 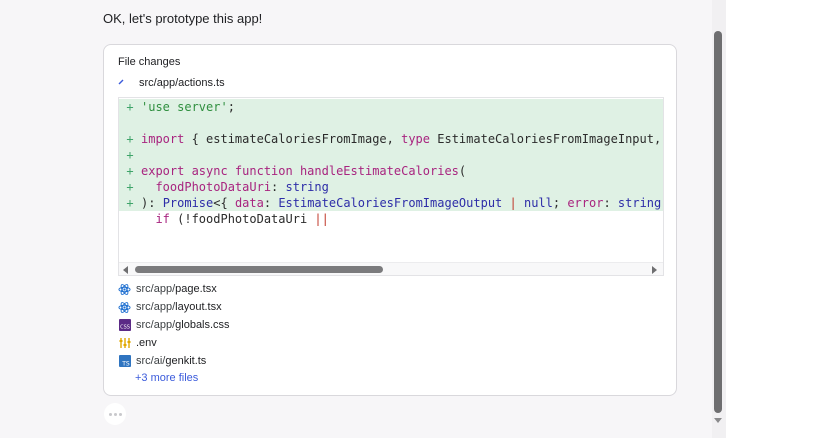 I want to click on file-item-page: src/app/page.tsx, so click(x=167, y=289).